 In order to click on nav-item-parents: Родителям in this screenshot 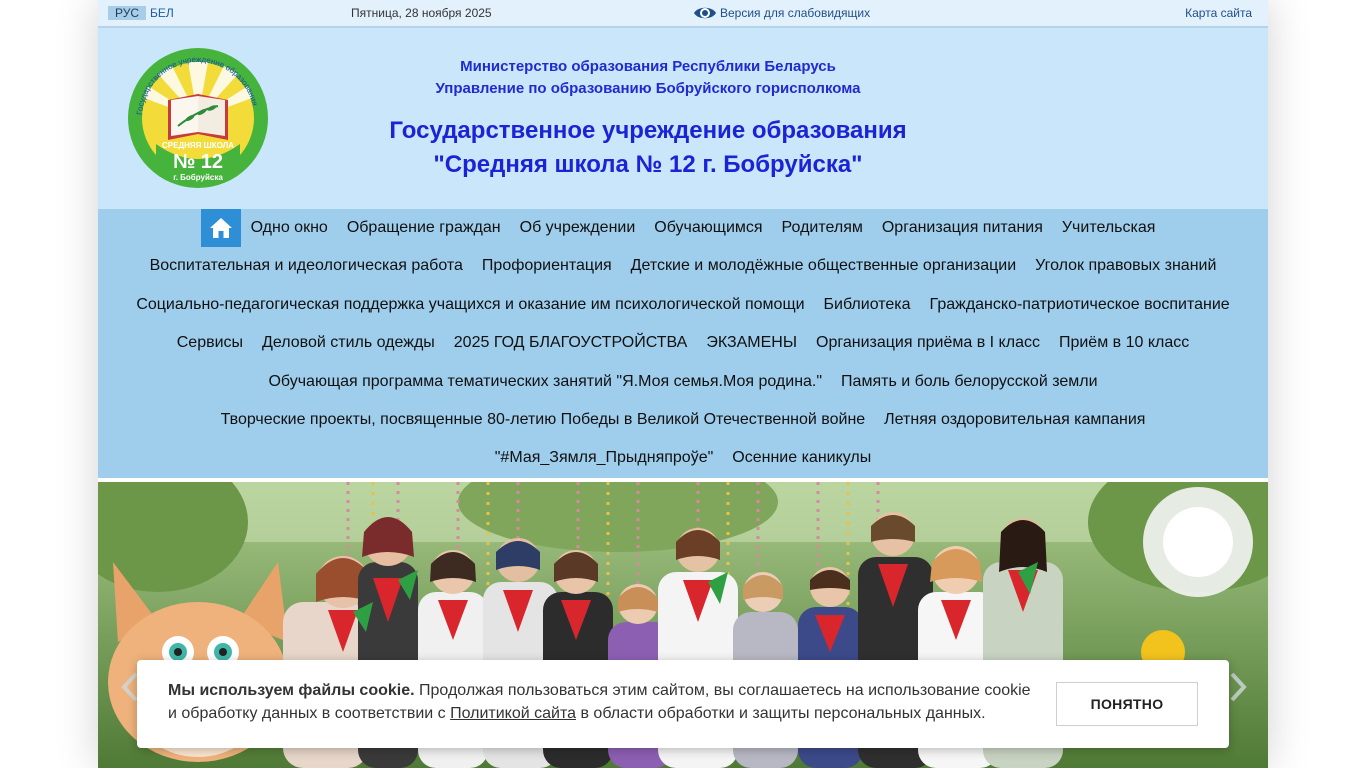, I will do `click(822, 228)`.